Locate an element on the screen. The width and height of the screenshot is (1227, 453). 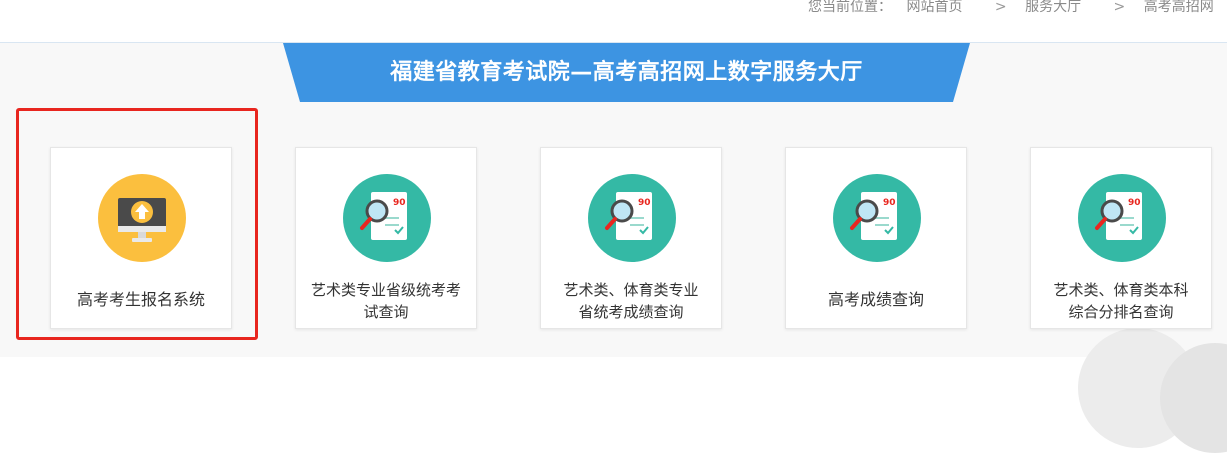
breadcrumb-link-current: 高考高招网 is located at coordinates (1179, 7).